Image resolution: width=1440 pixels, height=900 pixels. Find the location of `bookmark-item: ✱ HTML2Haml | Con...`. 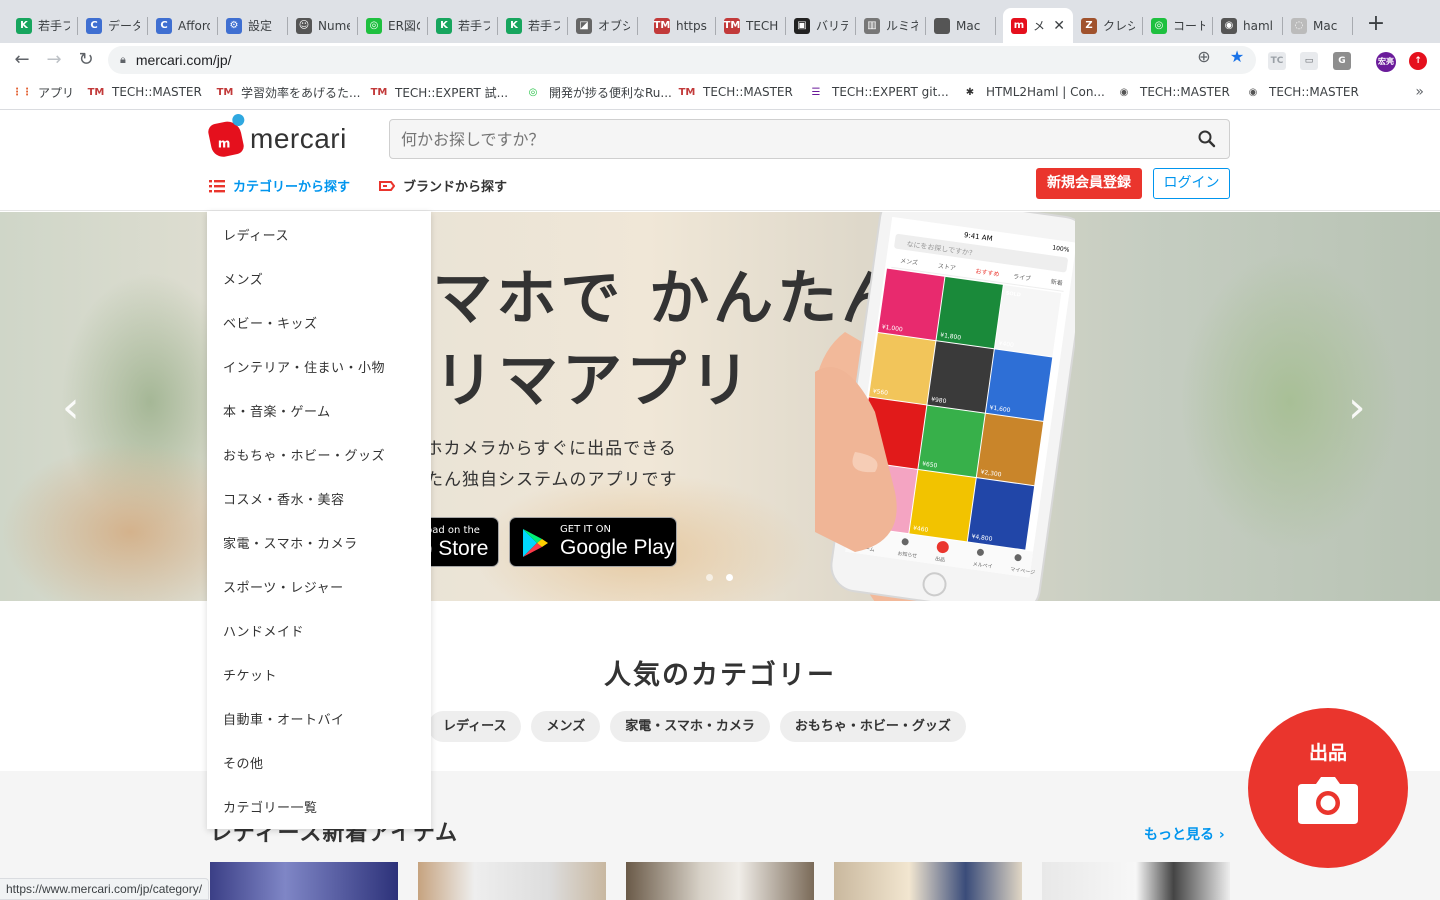

bookmark-item: ✱ HTML2Haml | Con... is located at coordinates (1033, 92).